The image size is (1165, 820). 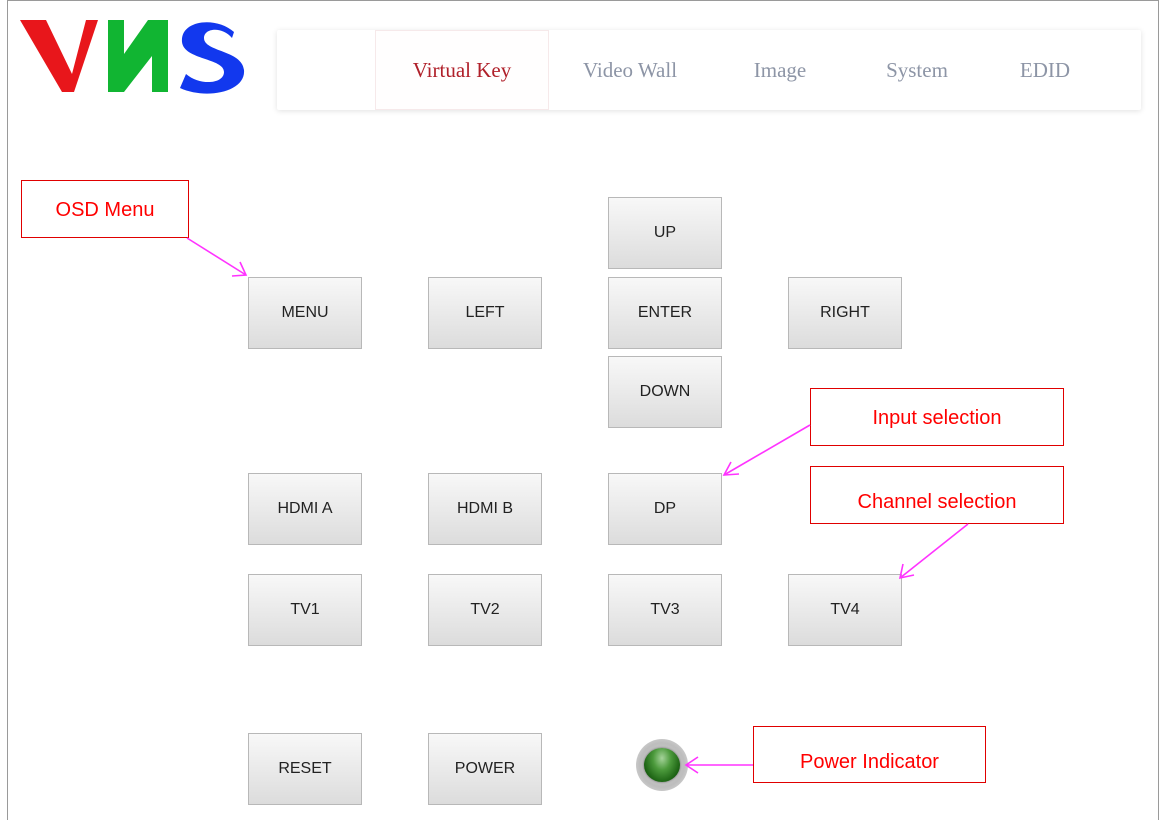 What do you see at coordinates (485, 509) in the screenshot?
I see `hdmi-b-button: HDMI B` at bounding box center [485, 509].